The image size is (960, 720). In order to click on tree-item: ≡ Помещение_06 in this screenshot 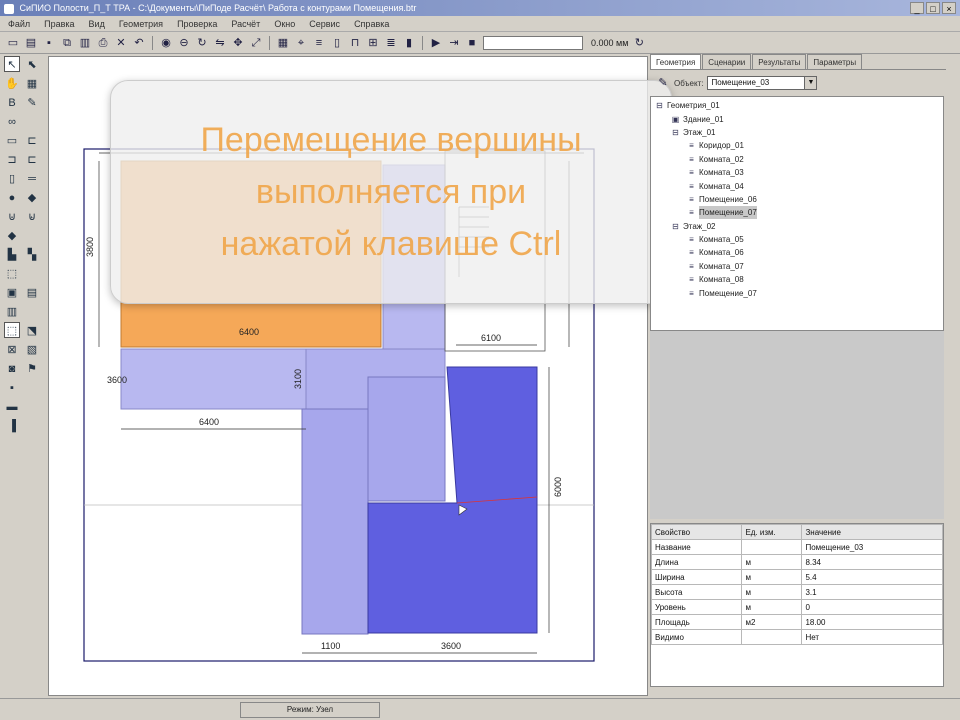, I will do `click(797, 199)`.